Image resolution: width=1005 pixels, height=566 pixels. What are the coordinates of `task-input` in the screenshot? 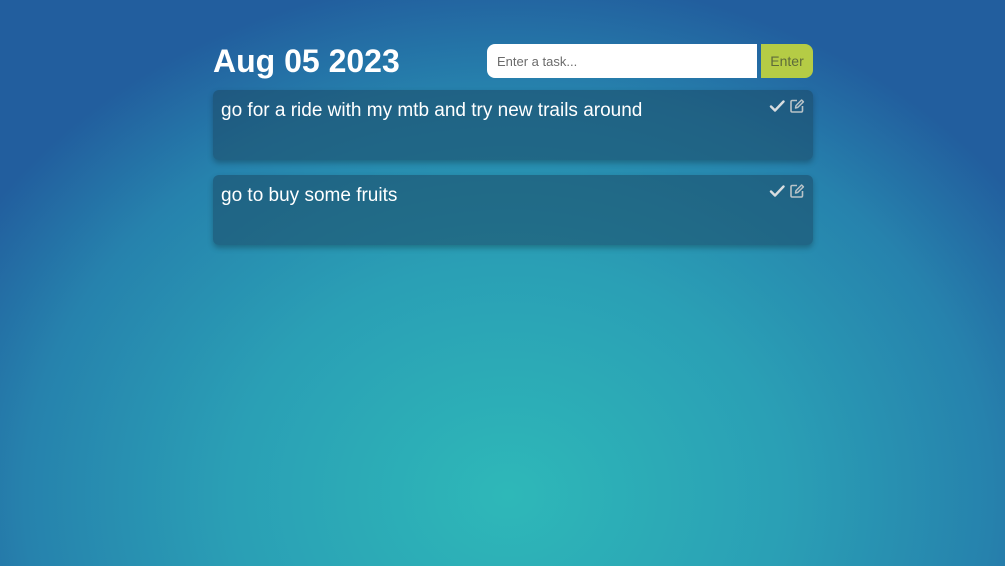 It's located at (622, 61).